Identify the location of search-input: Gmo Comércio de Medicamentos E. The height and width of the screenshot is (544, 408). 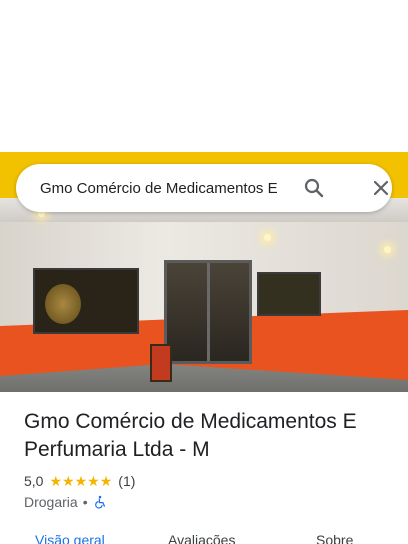
(169, 188).